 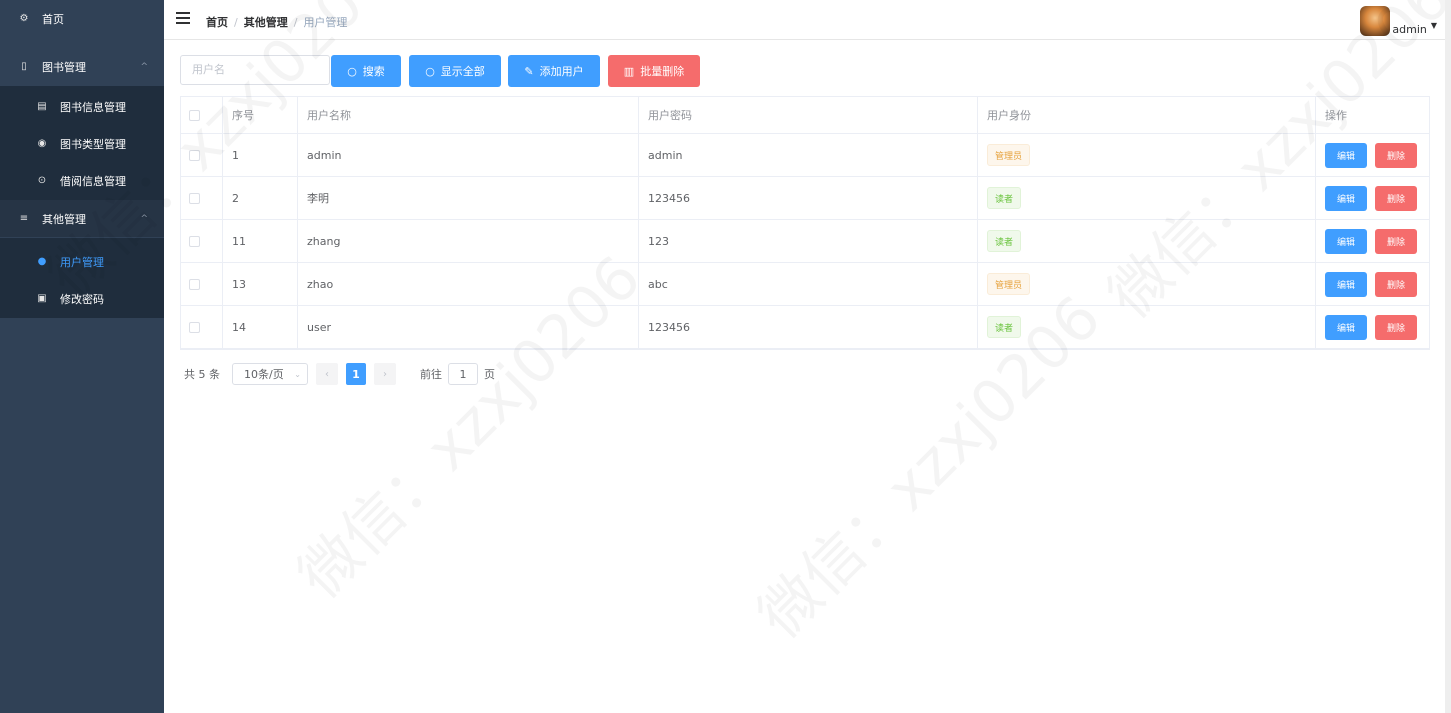 What do you see at coordinates (468, 284) in the screenshot?
I see `cell-username: zhao` at bounding box center [468, 284].